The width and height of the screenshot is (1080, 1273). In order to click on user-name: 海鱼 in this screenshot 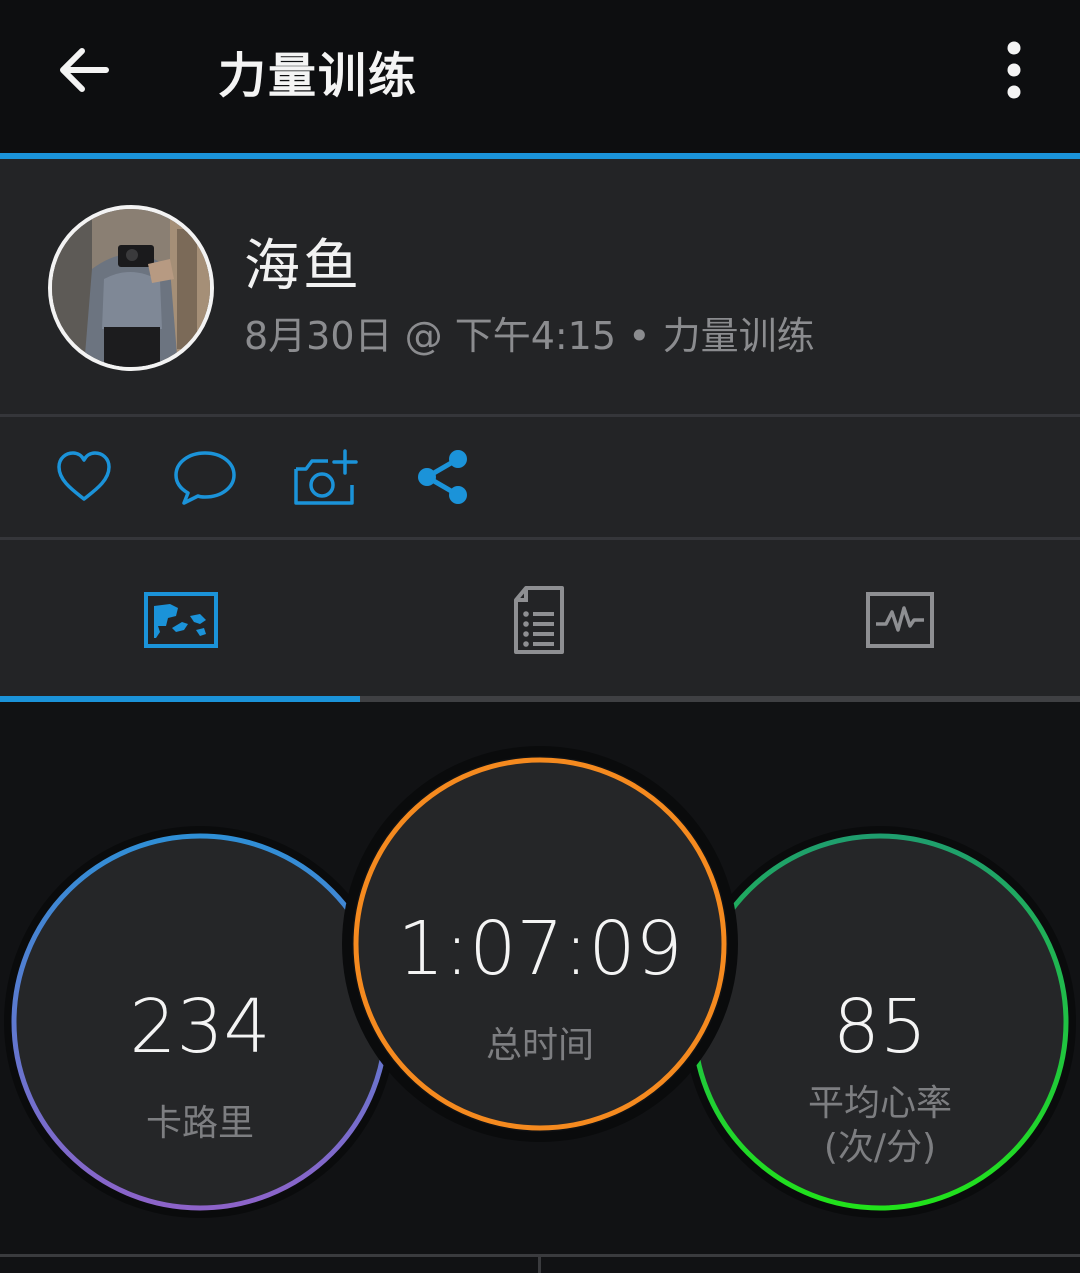, I will do `click(303, 261)`.